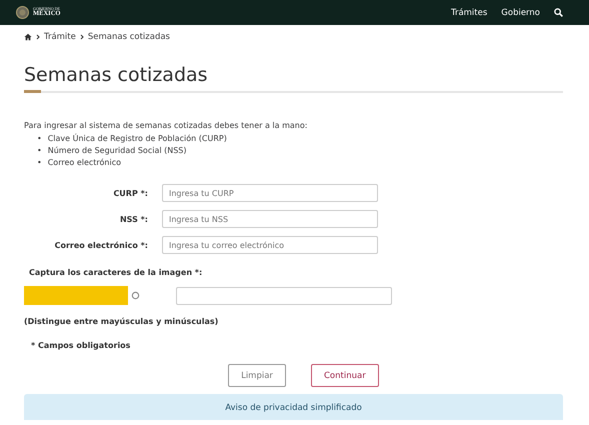 The image size is (589, 425). I want to click on breadcrumb-link: Trámite, so click(60, 37).